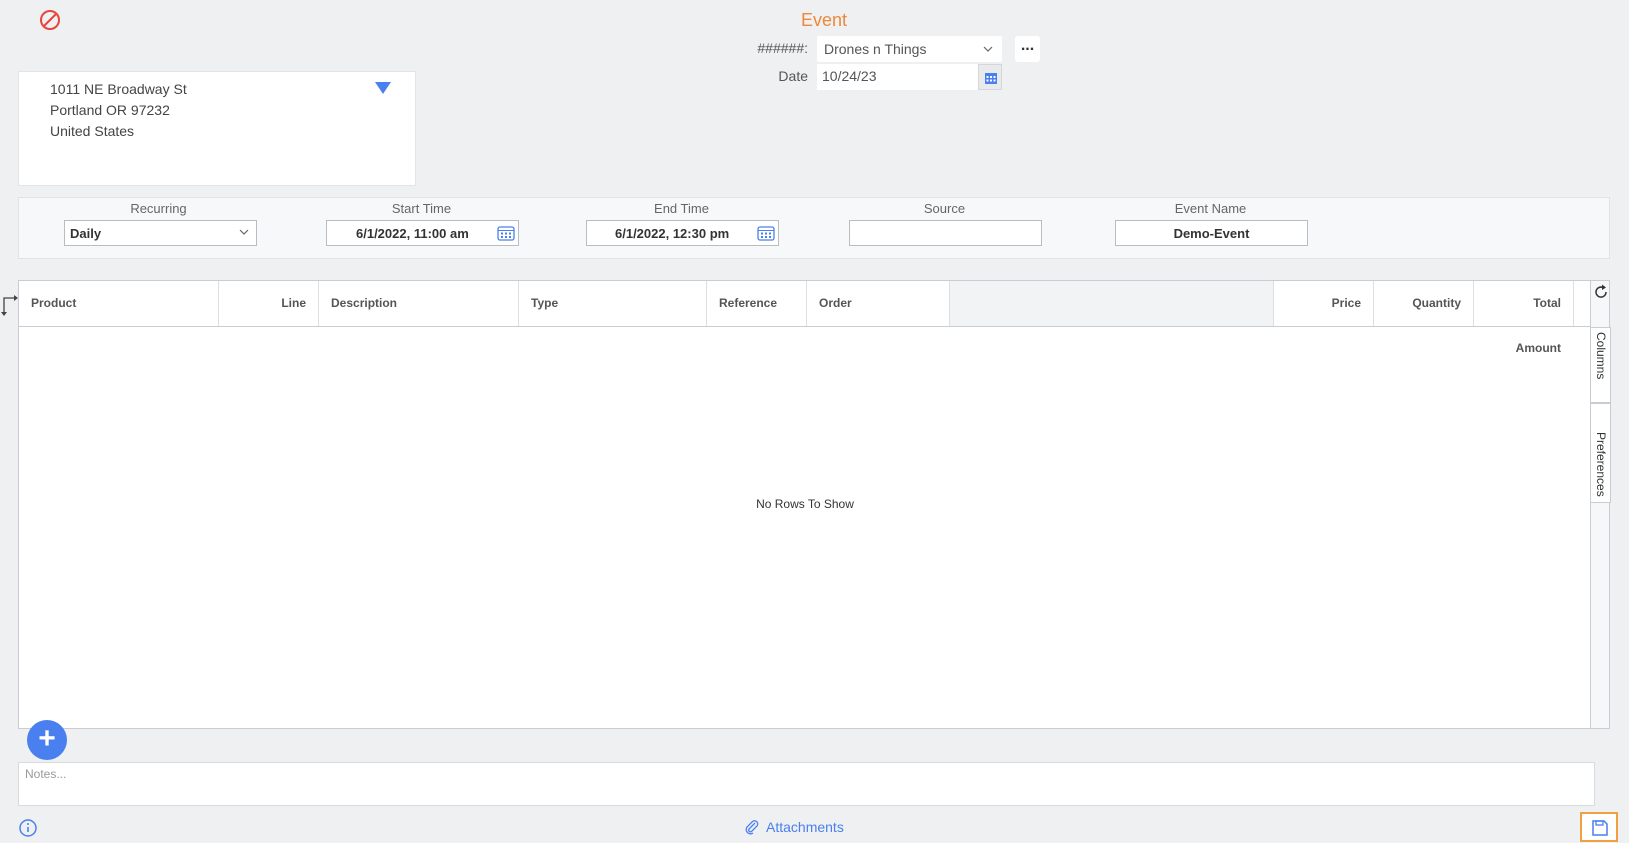  What do you see at coordinates (681, 208) in the screenshot?
I see `end-time-label: End Time` at bounding box center [681, 208].